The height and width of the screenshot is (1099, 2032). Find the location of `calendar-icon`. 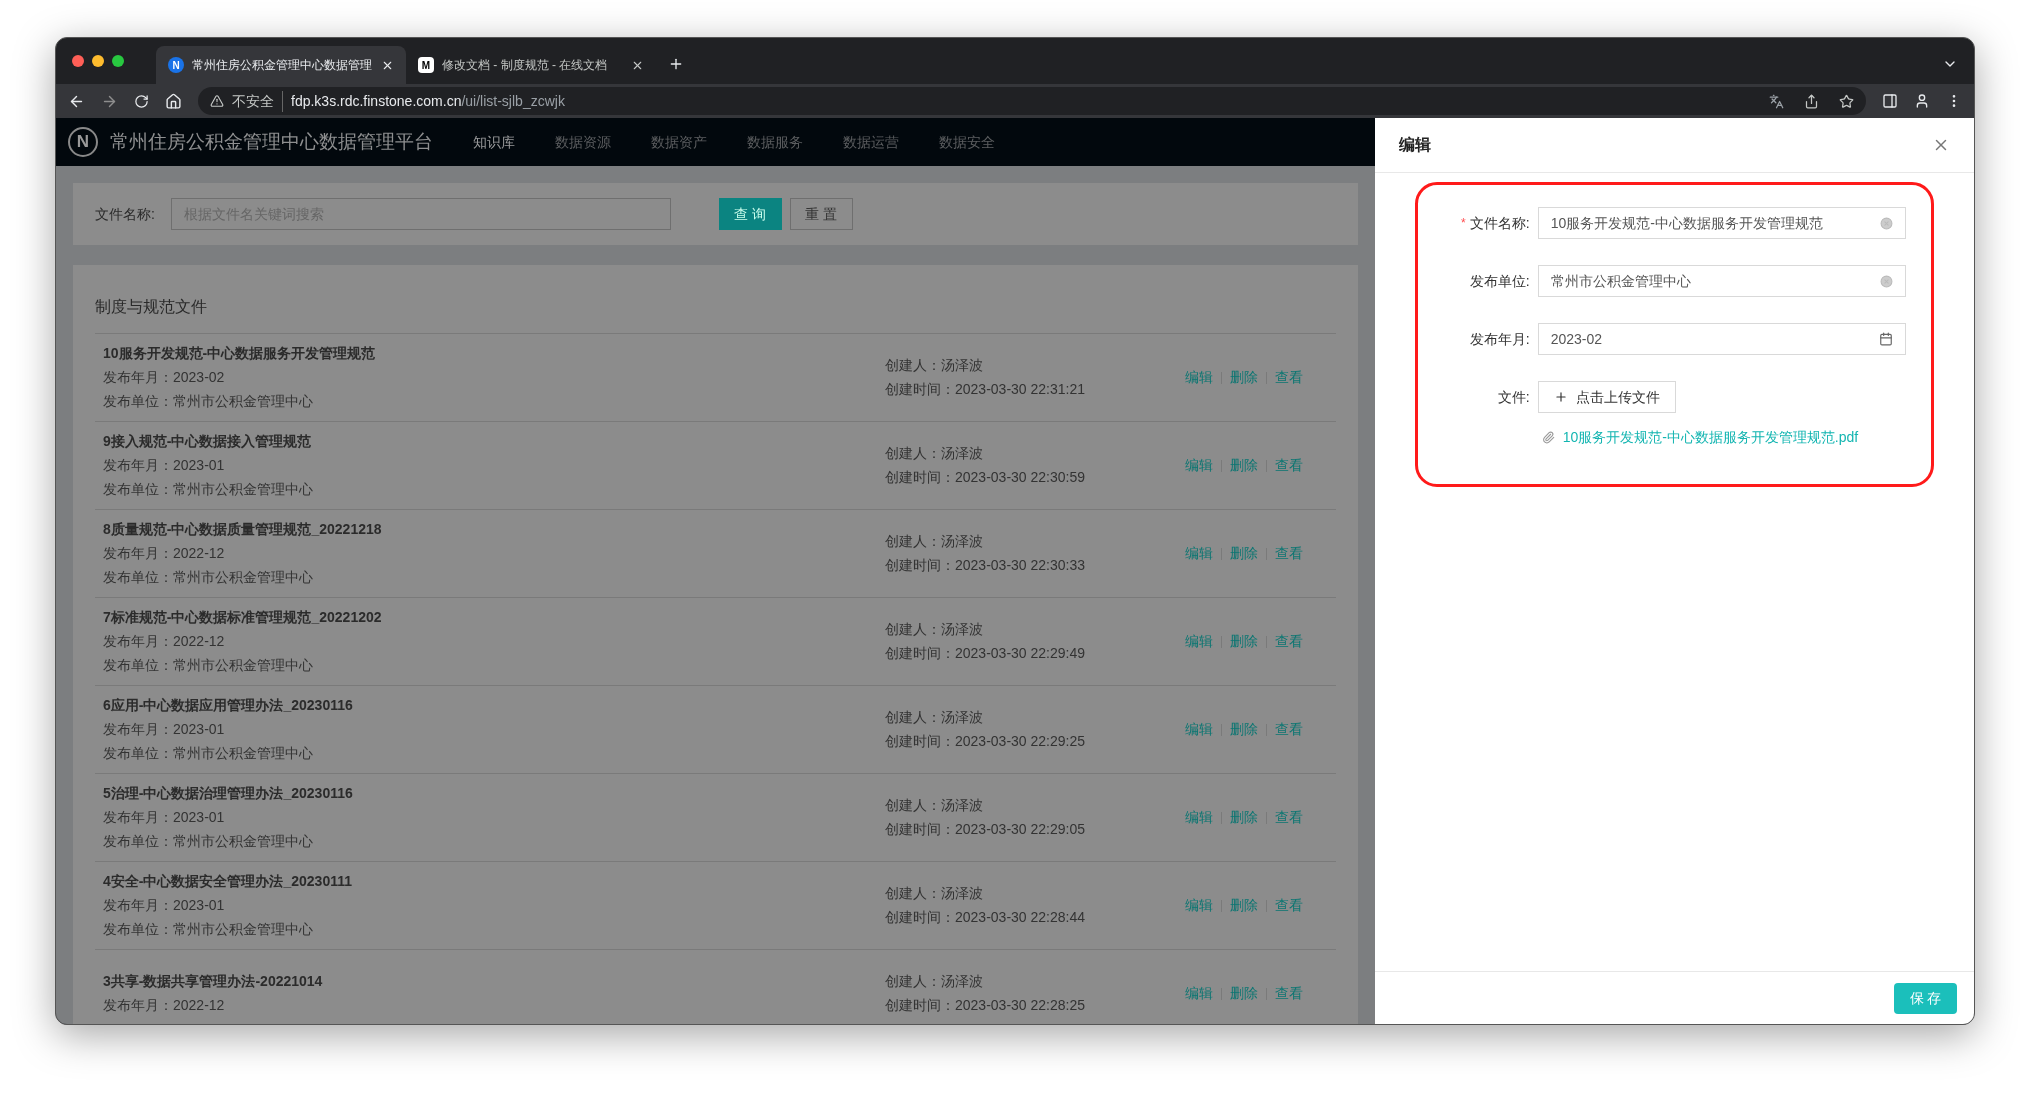

calendar-icon is located at coordinates (1885, 339).